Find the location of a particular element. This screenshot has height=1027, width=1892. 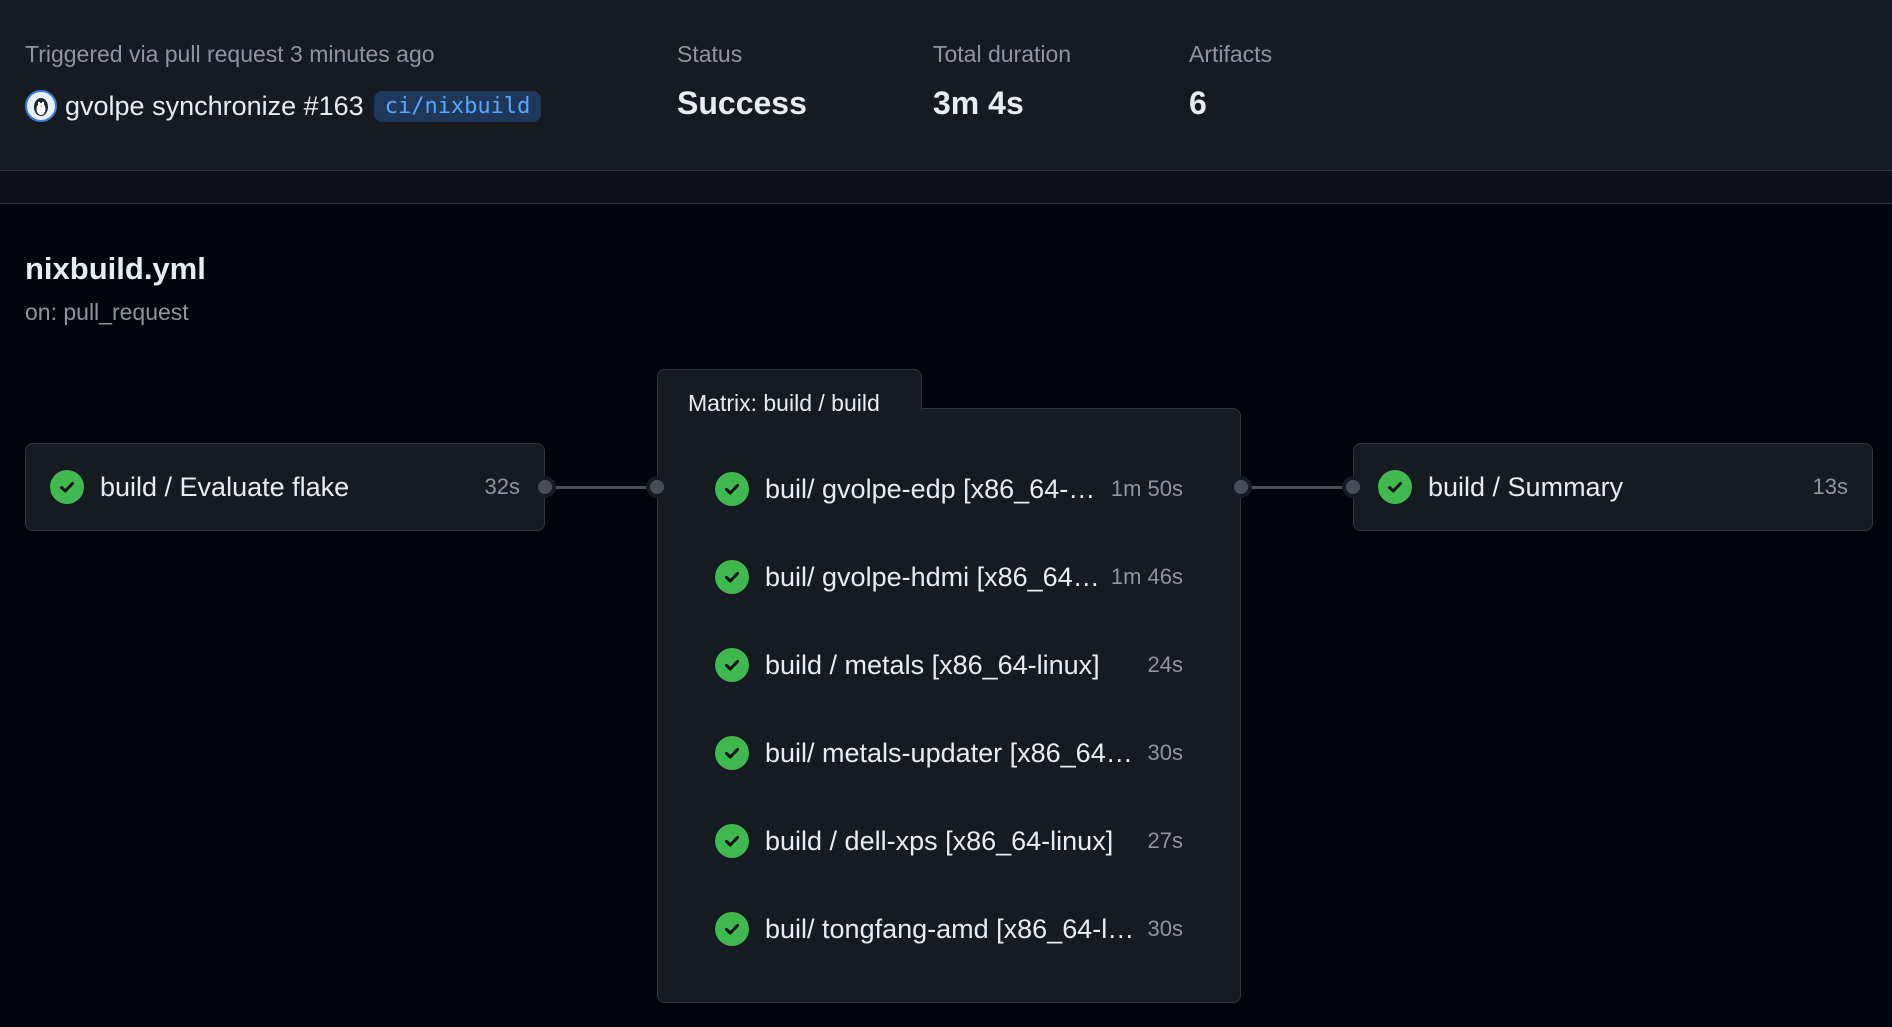

trigger-text: gvolpe synchronize #163 is located at coordinates (214, 106).